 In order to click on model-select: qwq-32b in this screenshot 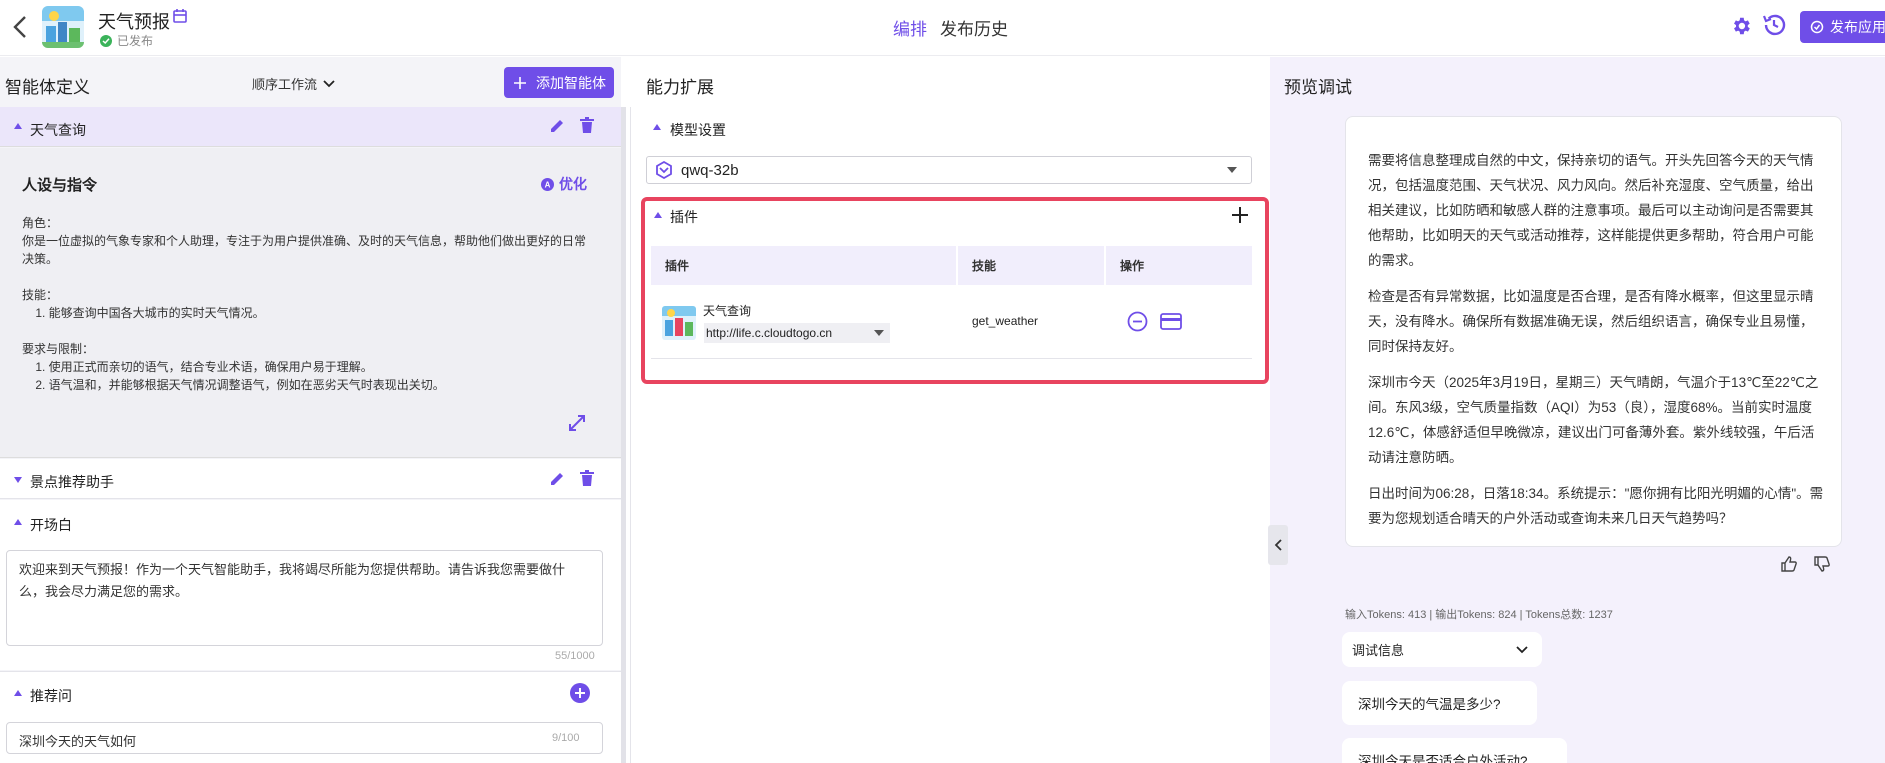, I will do `click(949, 170)`.